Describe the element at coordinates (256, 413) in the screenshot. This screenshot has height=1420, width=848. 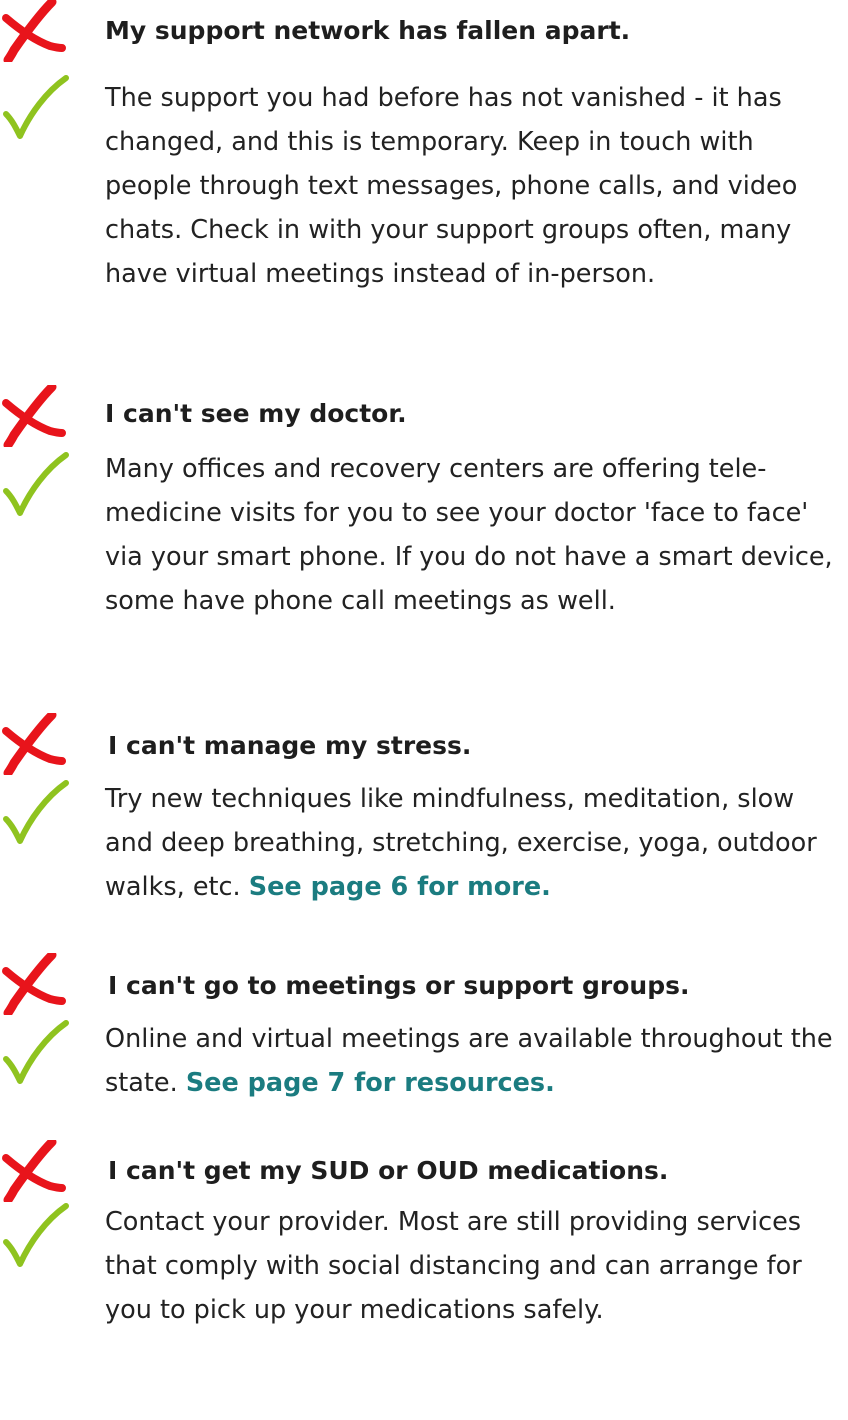
I see `myth-statement: I can't see my doctor.` at that location.